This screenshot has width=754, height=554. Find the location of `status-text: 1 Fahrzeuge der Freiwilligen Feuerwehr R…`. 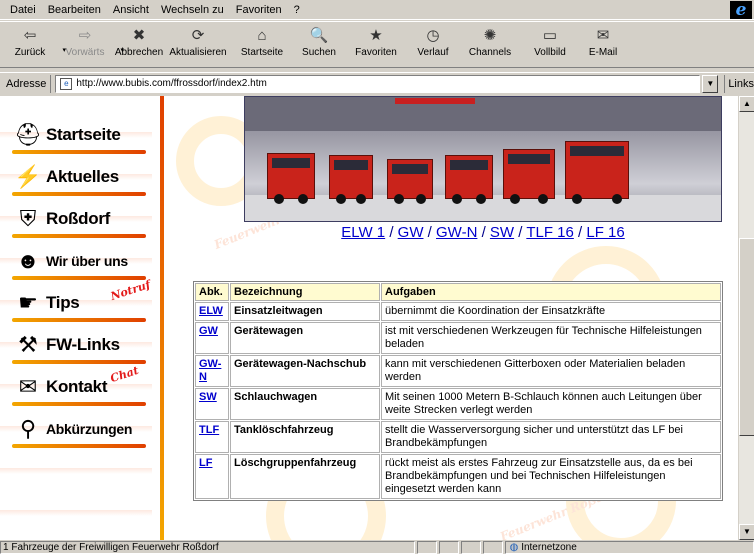

status-text: 1 Fahrzeuge der Freiwilligen Feuerwehr R… is located at coordinates (207, 547).